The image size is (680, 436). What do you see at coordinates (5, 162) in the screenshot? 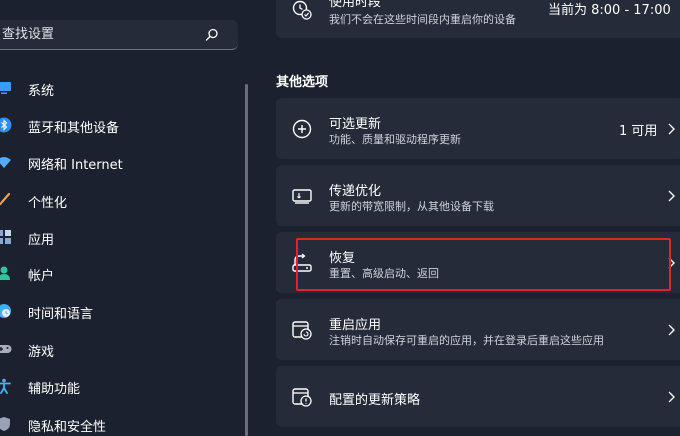
I see `wifi-icon` at bounding box center [5, 162].